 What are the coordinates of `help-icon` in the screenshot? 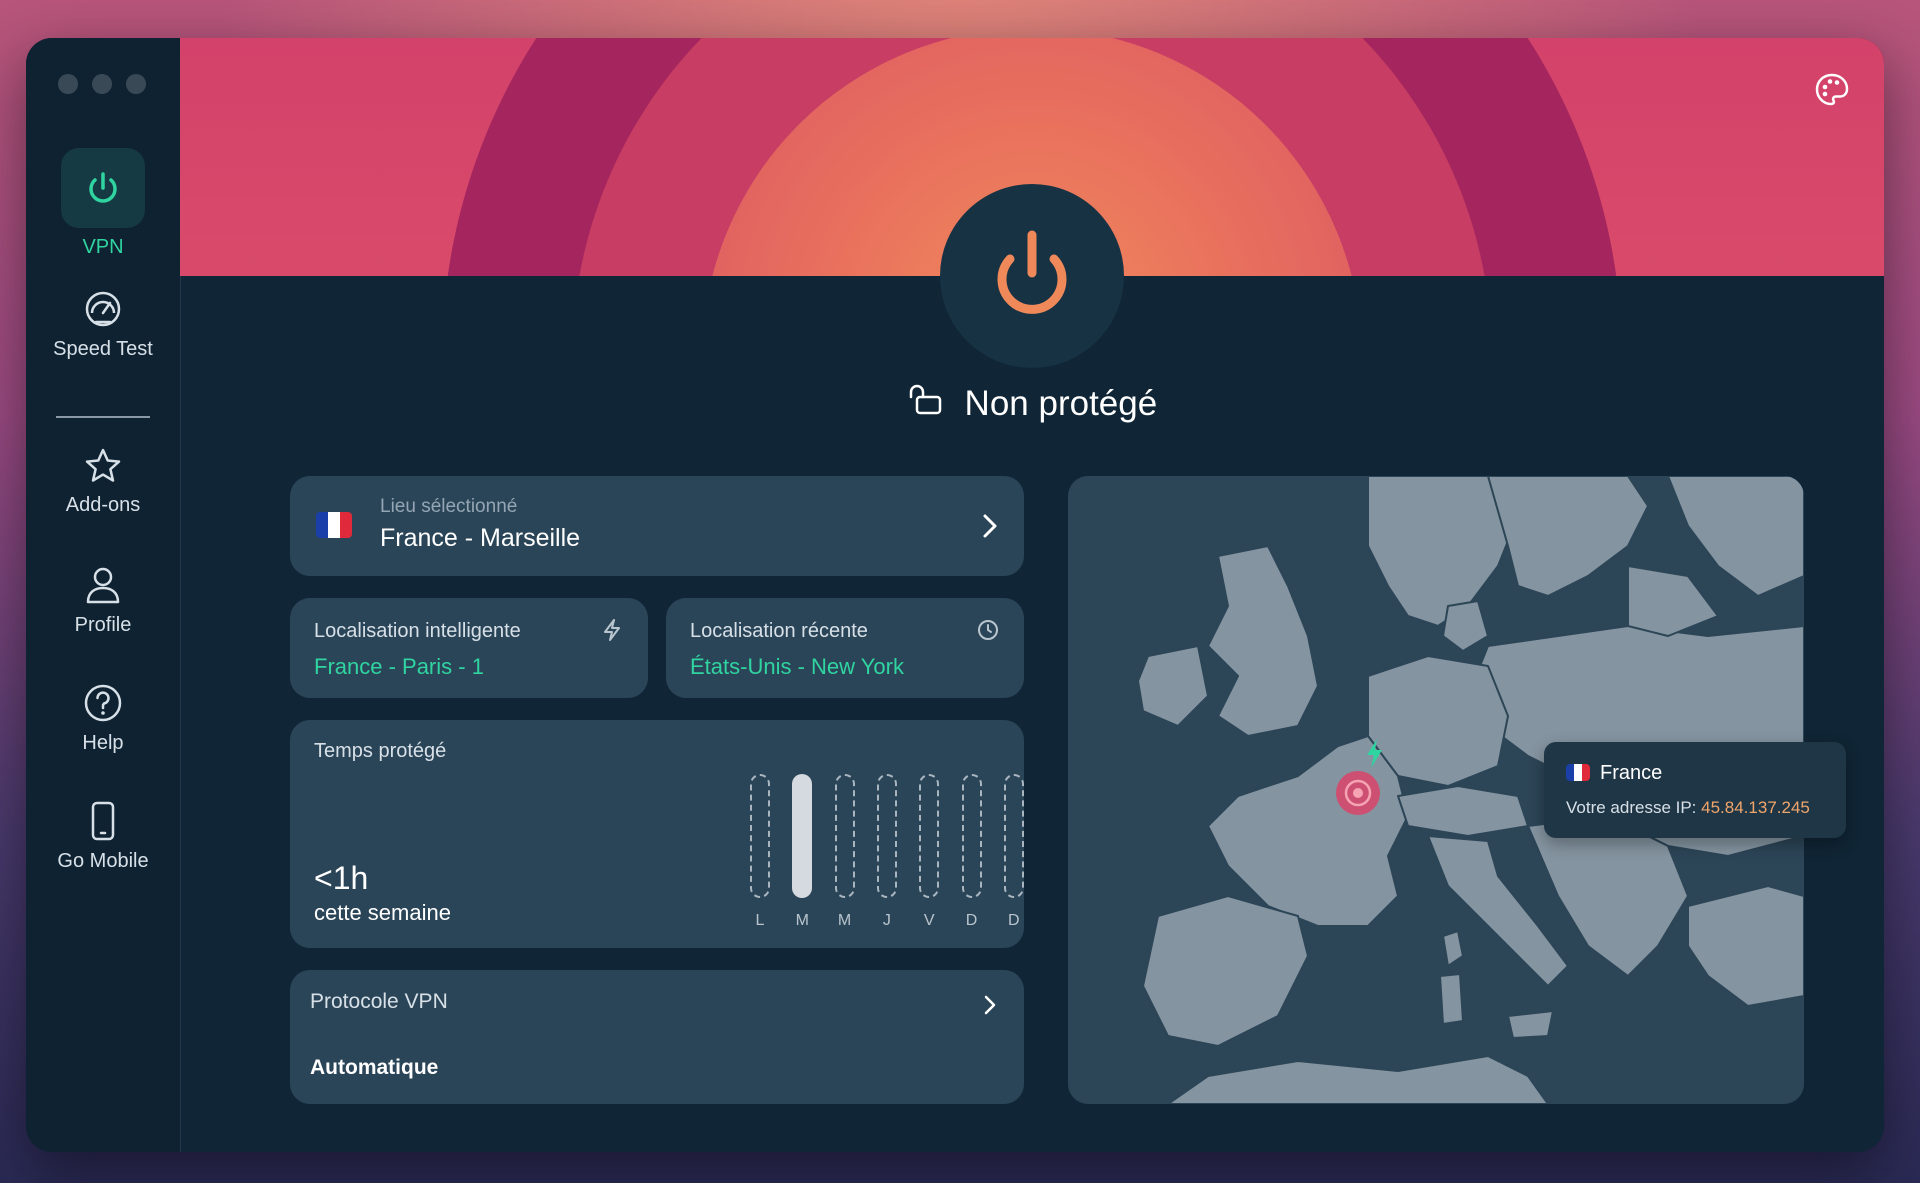 It's located at (103, 703).